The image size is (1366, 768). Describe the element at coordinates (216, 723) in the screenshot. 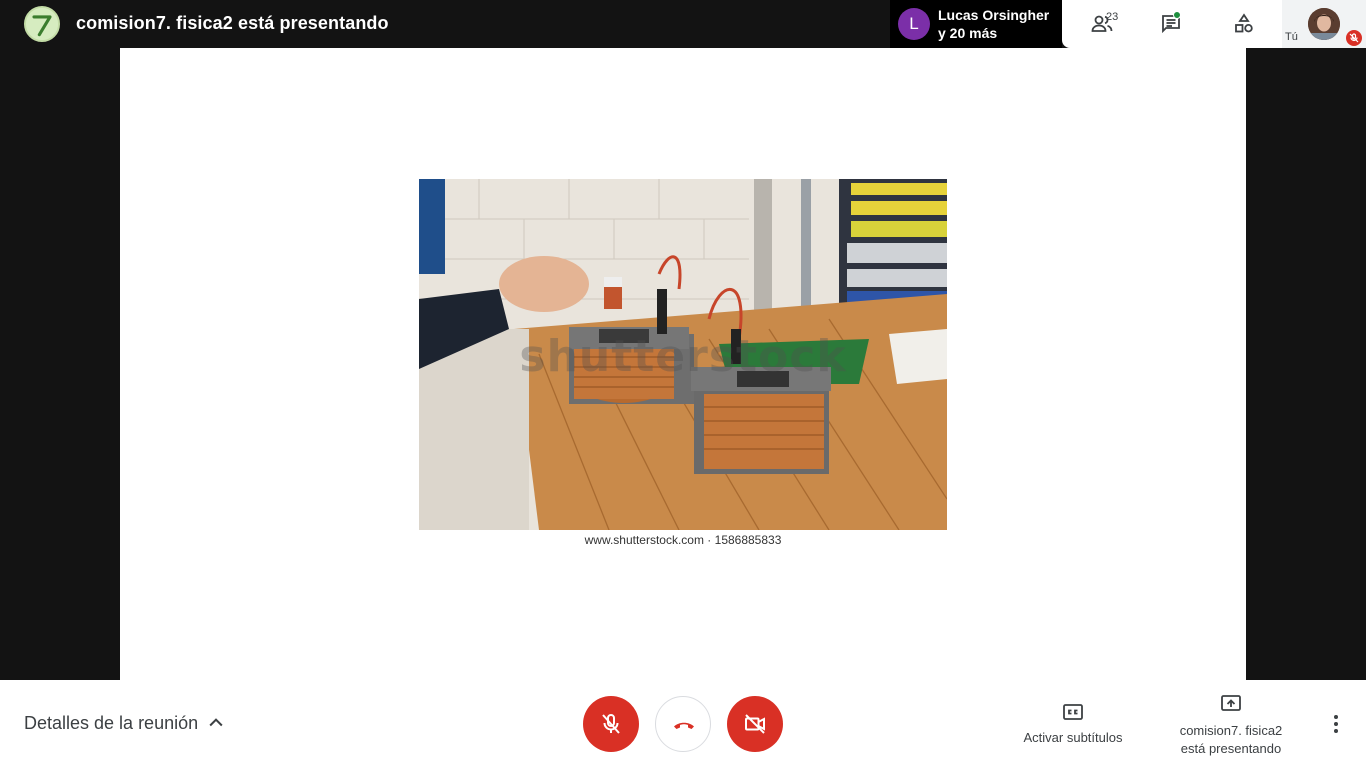

I see `chevron-up-icon` at that location.